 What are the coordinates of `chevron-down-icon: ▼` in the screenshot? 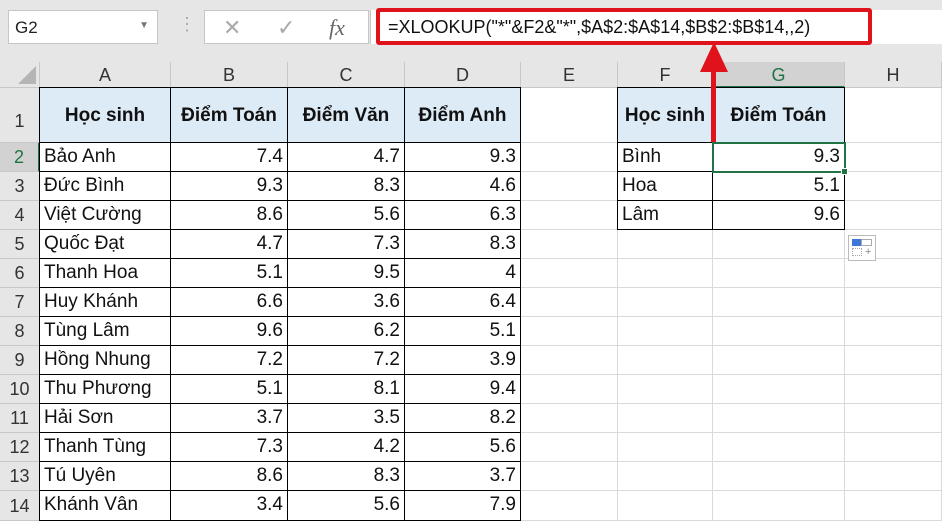 It's located at (144, 25).